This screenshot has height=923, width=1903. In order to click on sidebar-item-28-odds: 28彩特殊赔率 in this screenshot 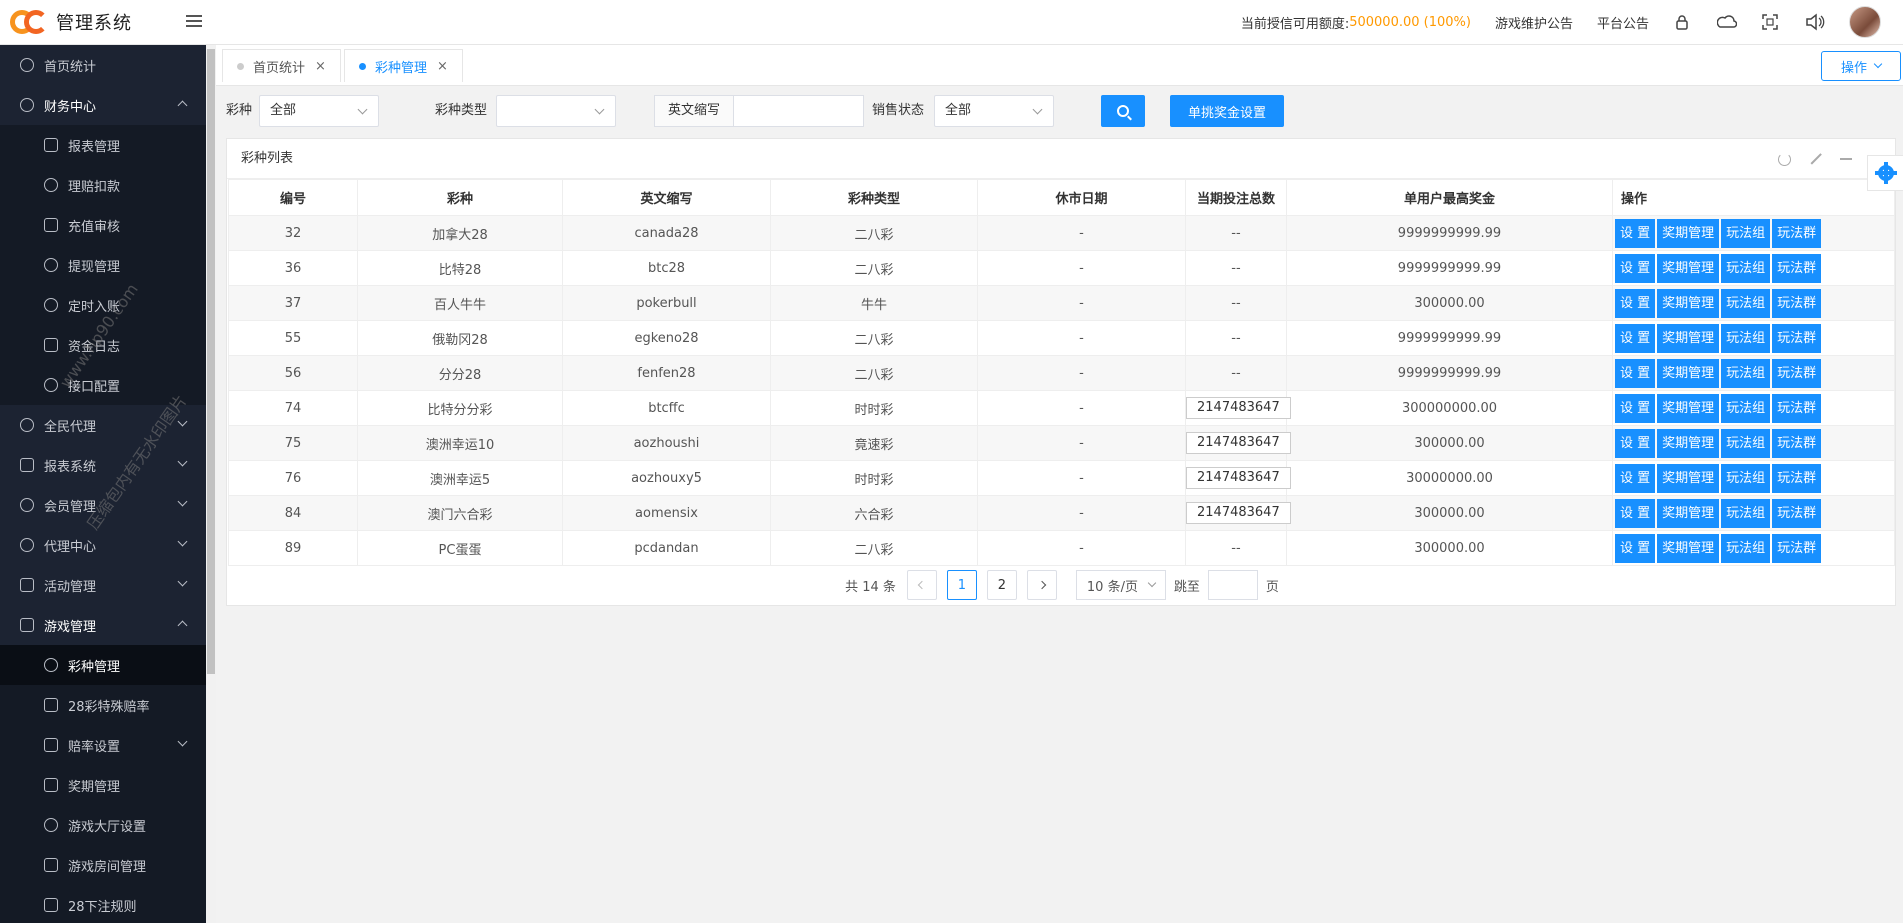, I will do `click(103, 705)`.